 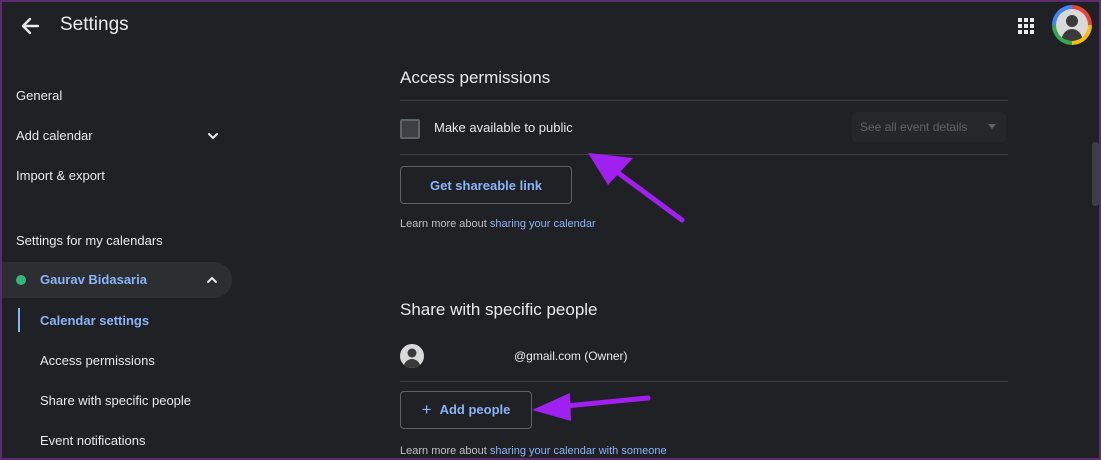 What do you see at coordinates (119, 135) in the screenshot?
I see `sidebar-item-add-calendar: Add calendar` at bounding box center [119, 135].